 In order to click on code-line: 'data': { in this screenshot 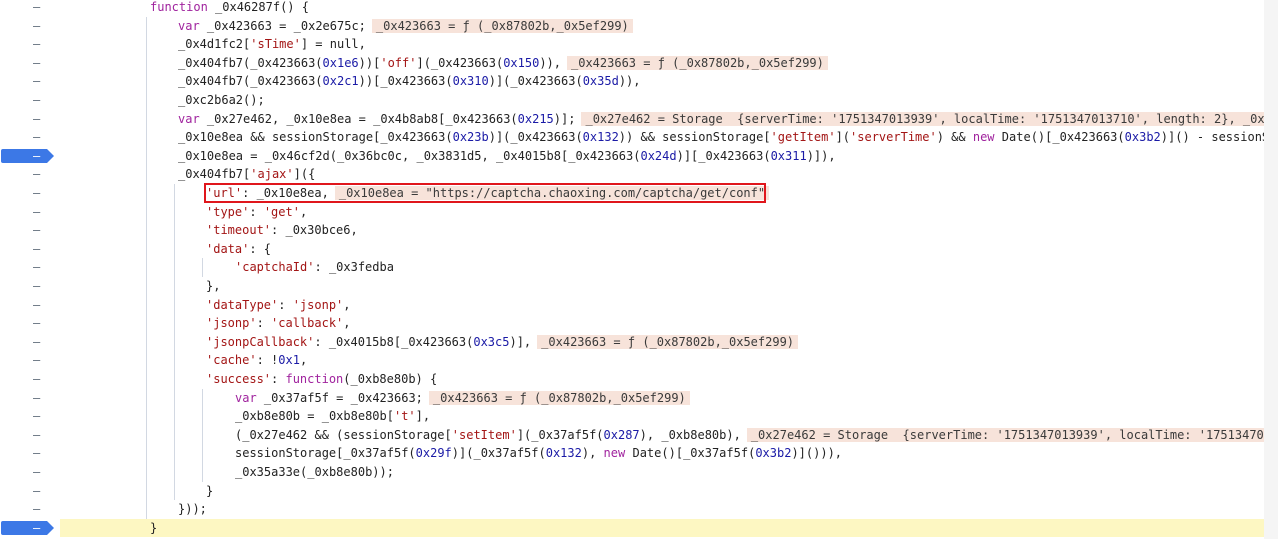, I will do `click(662, 249)`.